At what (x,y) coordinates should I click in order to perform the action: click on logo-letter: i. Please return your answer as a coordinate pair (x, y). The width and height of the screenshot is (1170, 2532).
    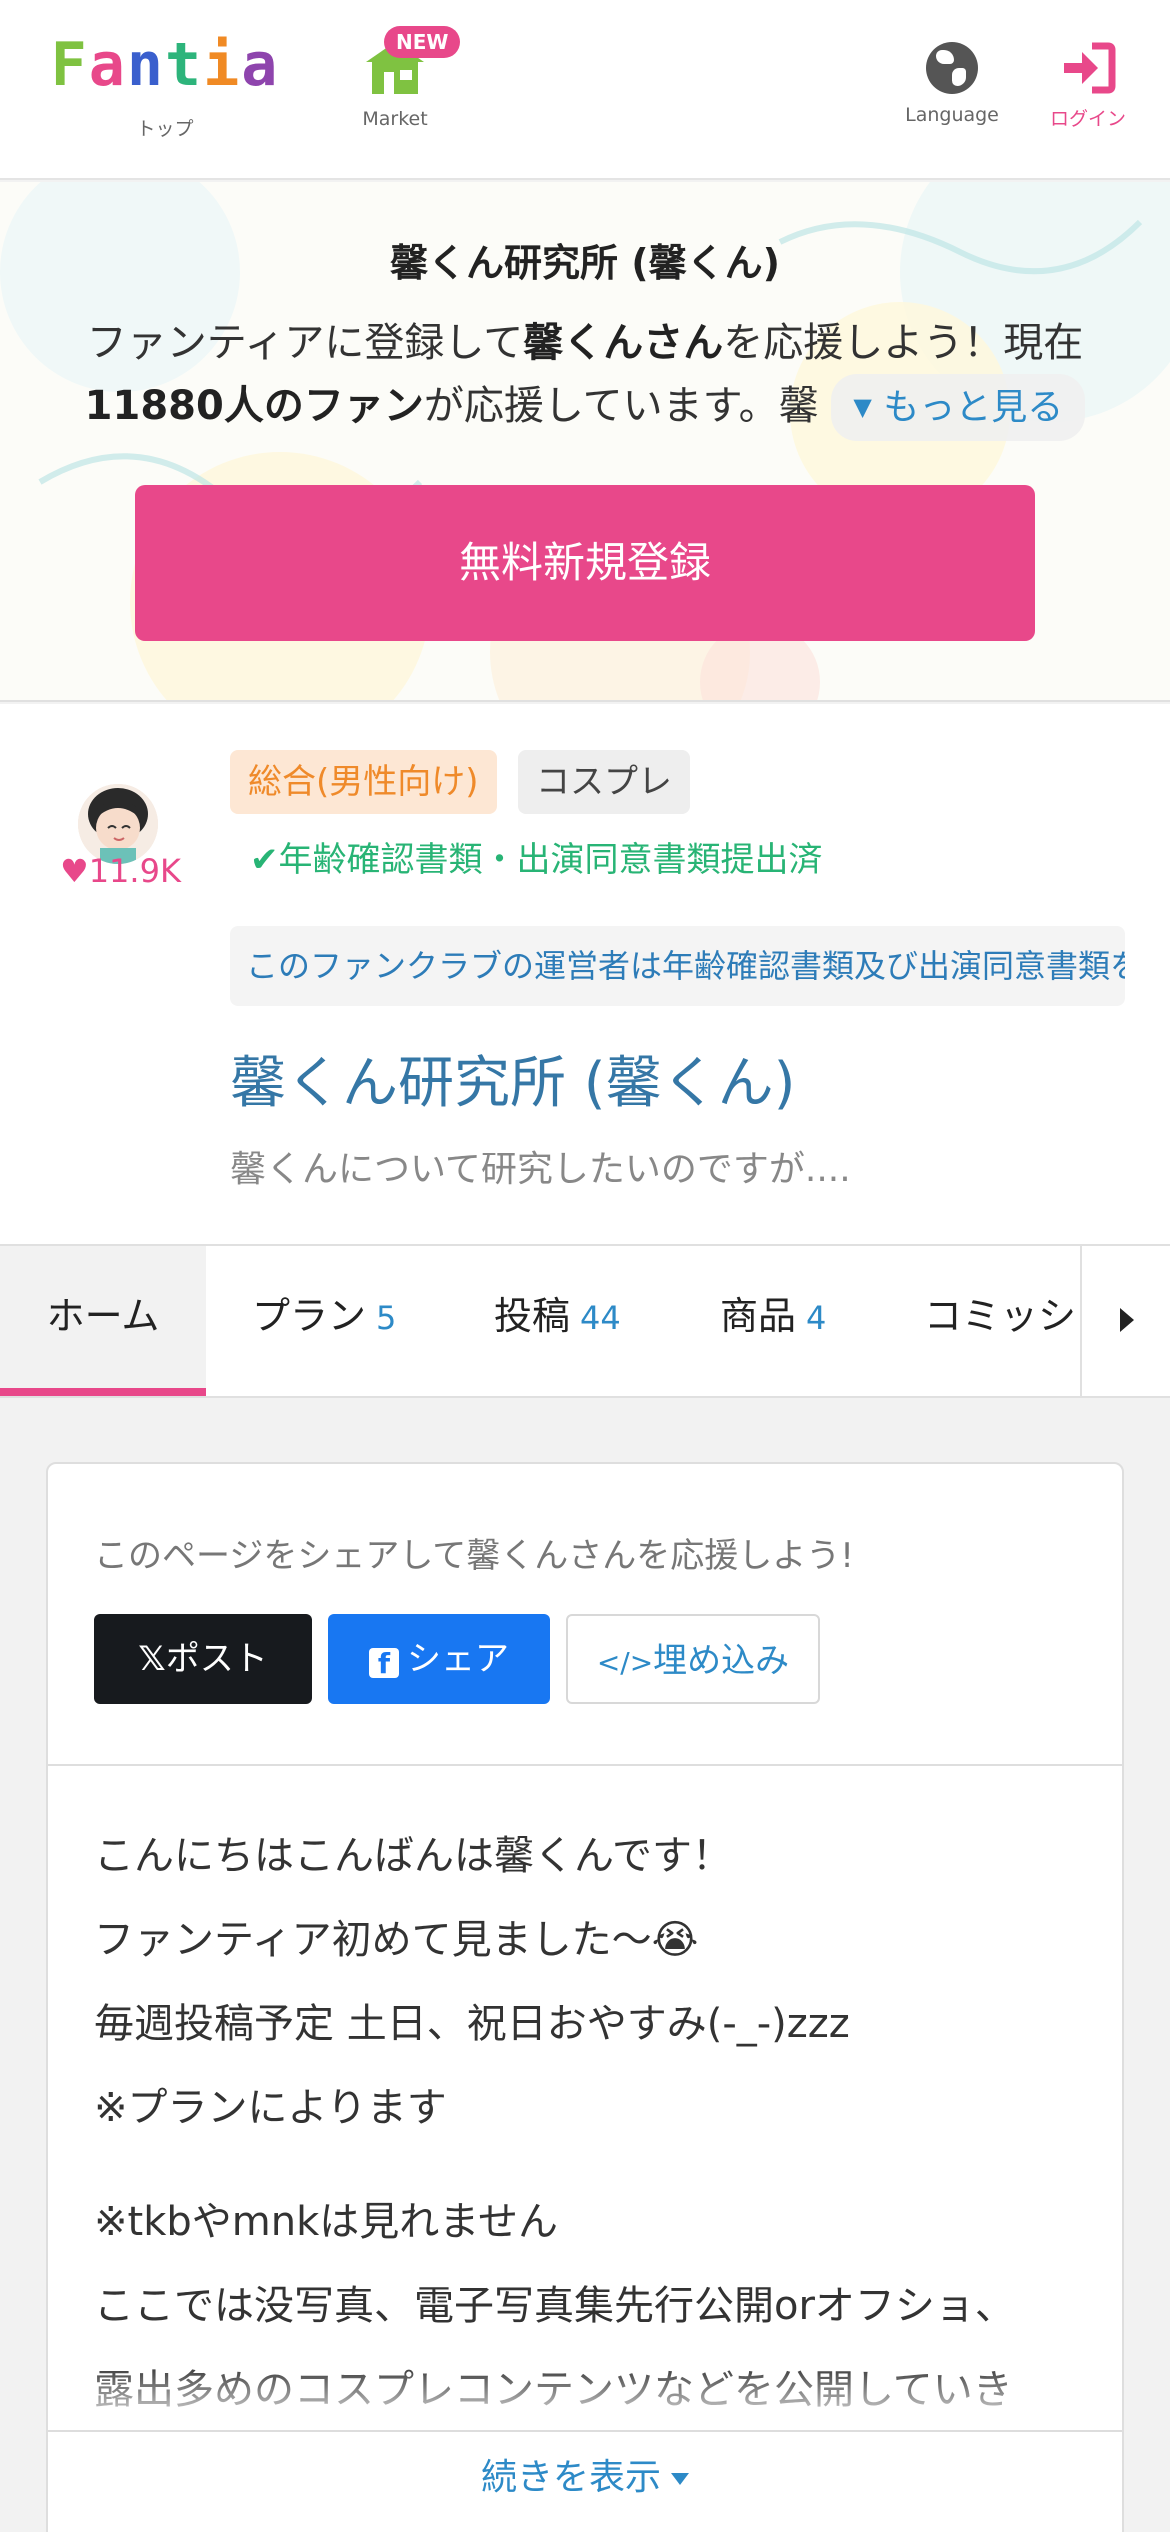
    Looking at the image, I should click on (222, 65).